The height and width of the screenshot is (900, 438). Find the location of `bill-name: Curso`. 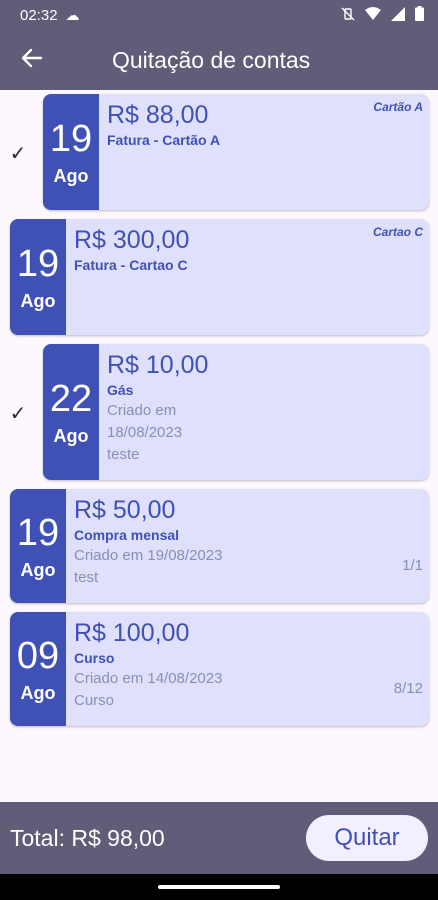

bill-name: Curso is located at coordinates (94, 658).